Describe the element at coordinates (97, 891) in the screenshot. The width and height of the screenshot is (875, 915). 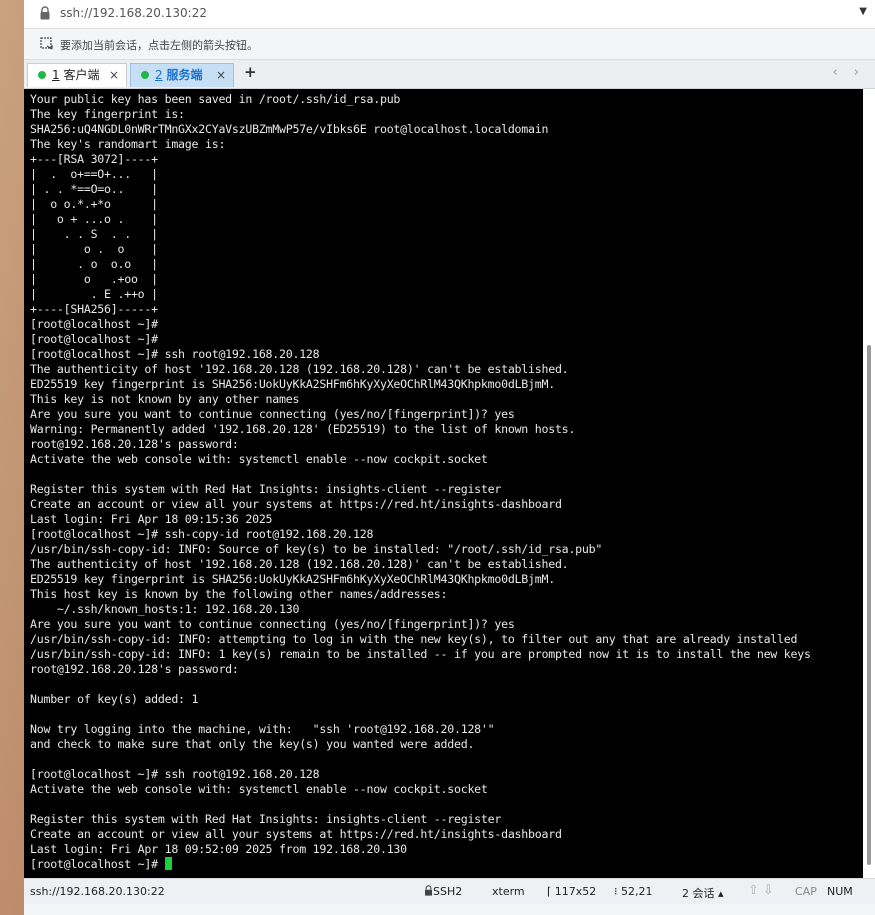
I see `status-host: ssh://192.168.20.130:22` at that location.